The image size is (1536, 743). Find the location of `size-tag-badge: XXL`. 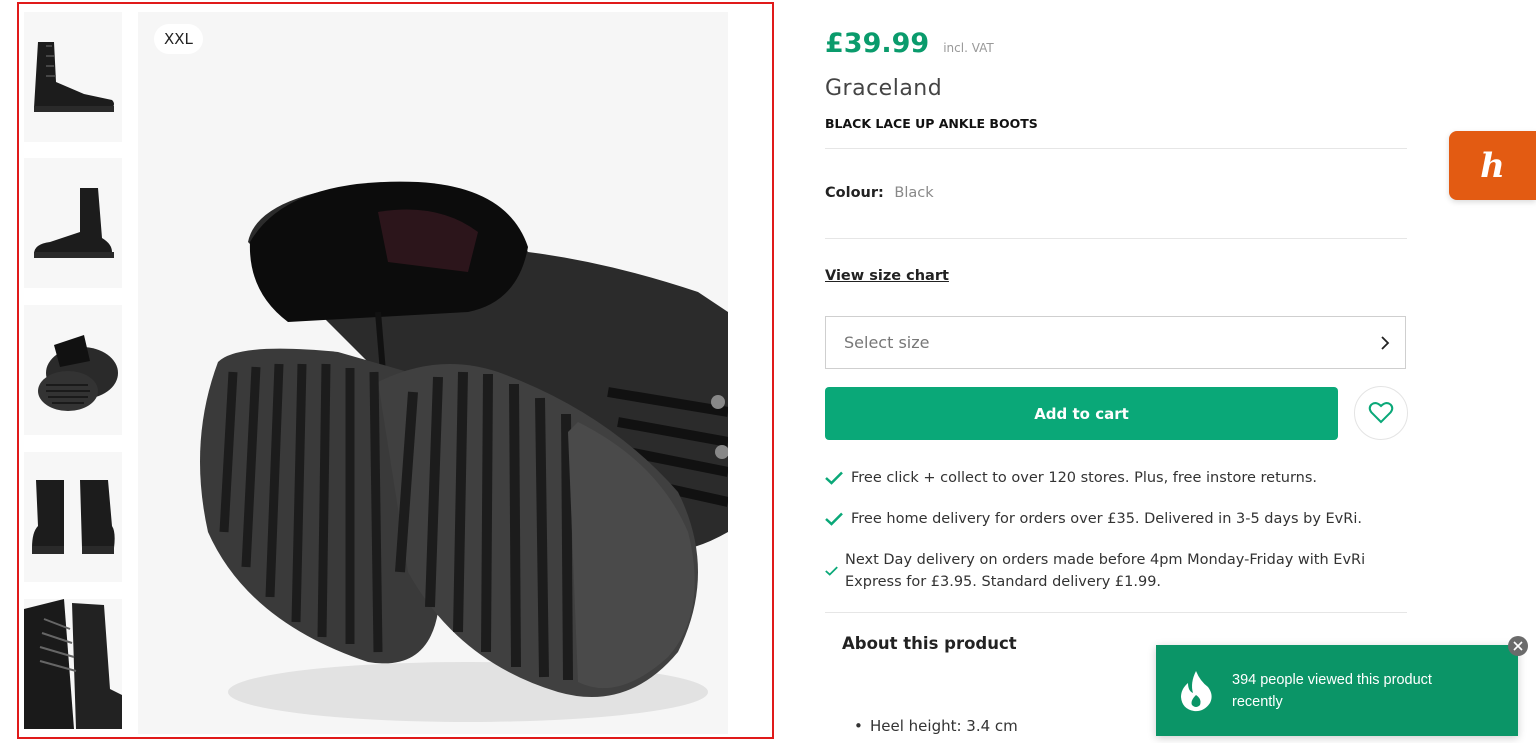

size-tag-badge: XXL is located at coordinates (178, 39).